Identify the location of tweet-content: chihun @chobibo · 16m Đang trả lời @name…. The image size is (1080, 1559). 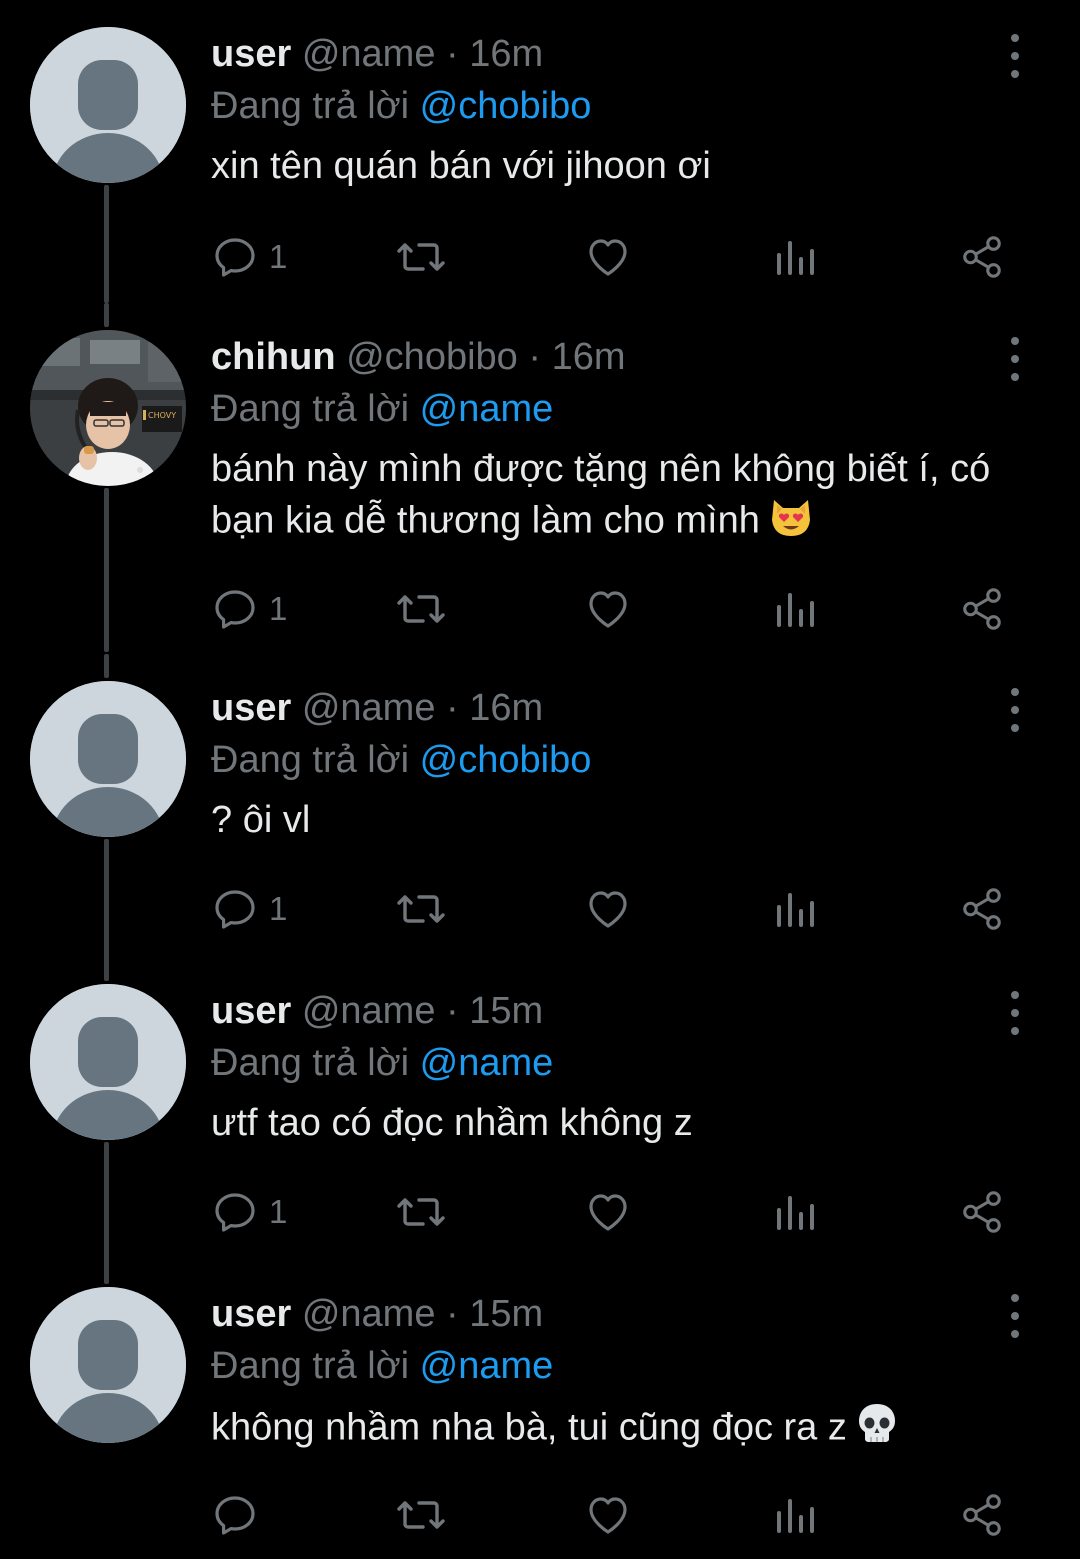
(600, 442).